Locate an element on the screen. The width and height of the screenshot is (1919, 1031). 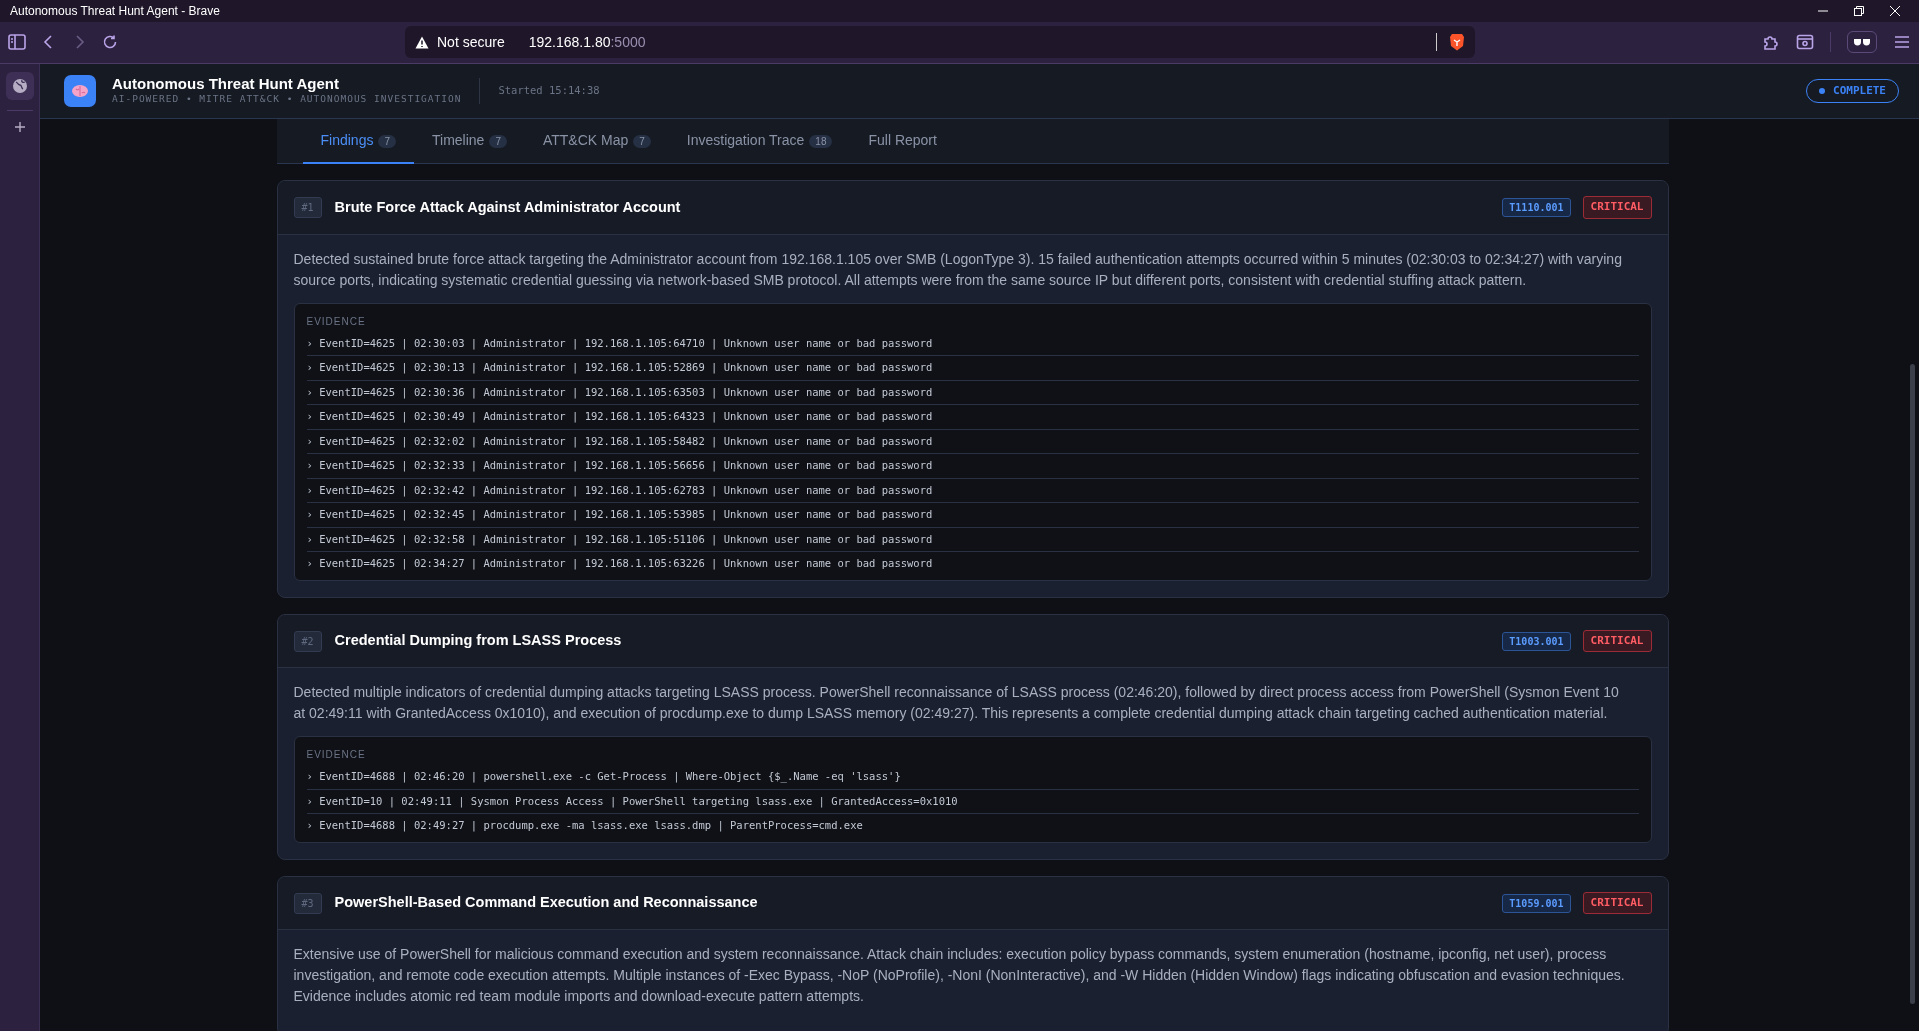
finding-description: Detected multiple indicators of credential dumping attacks targeting LSASS process. PowerShell reconnaissance of LSASS process (02:46:20), followed by direct process access from PowerShell (Sysmon Event 10 at 02:49:11 with GrantedAccess 0x1010), and execution of procdump.exe to dump LSASS memory (02:49:27). This represents a complete credential dumping attack chain targeting cached authentication material. is located at coordinates (956, 703).